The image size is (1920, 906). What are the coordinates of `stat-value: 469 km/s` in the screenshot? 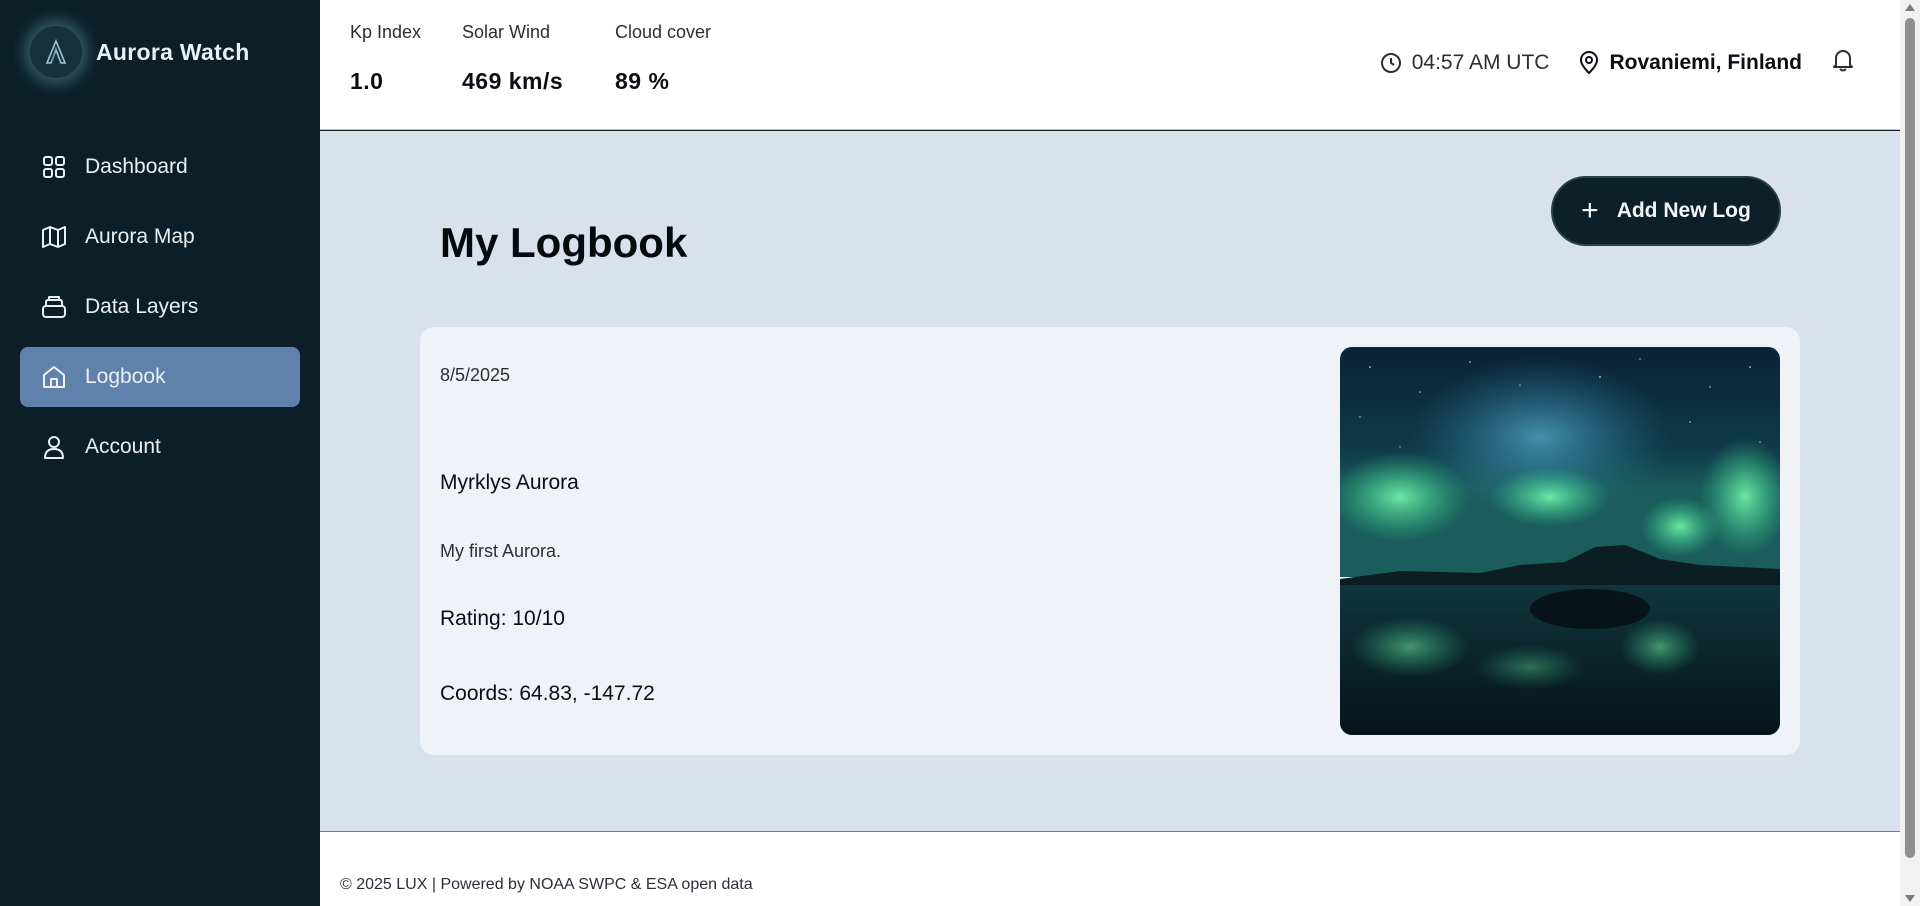 It's located at (513, 81).